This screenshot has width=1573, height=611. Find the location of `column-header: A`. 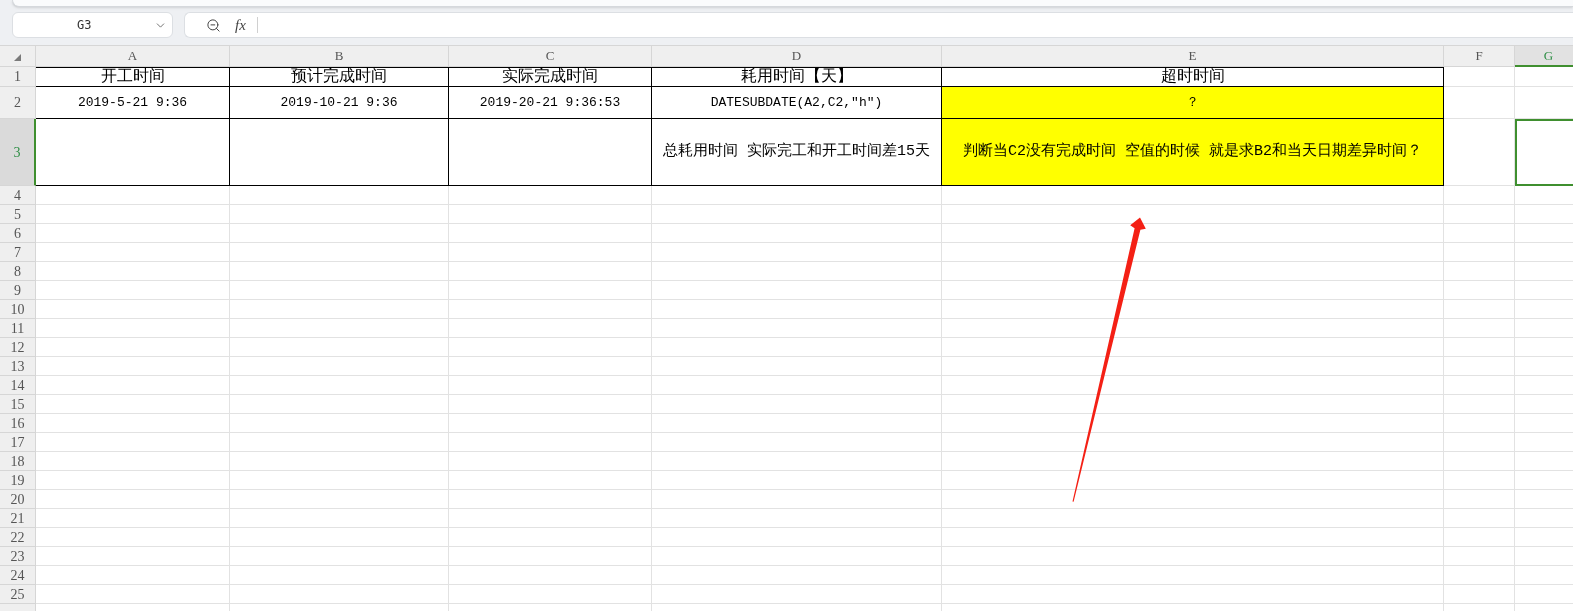

column-header: A is located at coordinates (133, 56).